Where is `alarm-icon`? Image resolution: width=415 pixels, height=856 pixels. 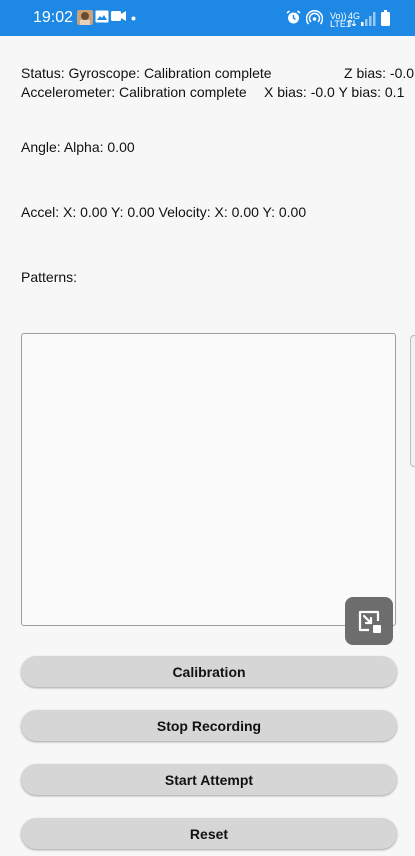
alarm-icon is located at coordinates (293, 17).